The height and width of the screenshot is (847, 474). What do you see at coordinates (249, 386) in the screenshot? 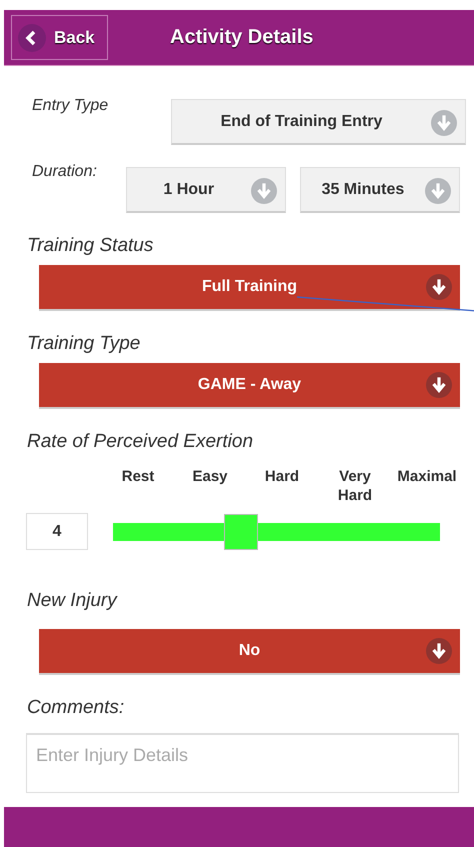
I see `dropdown-select: GAME - Away` at bounding box center [249, 386].